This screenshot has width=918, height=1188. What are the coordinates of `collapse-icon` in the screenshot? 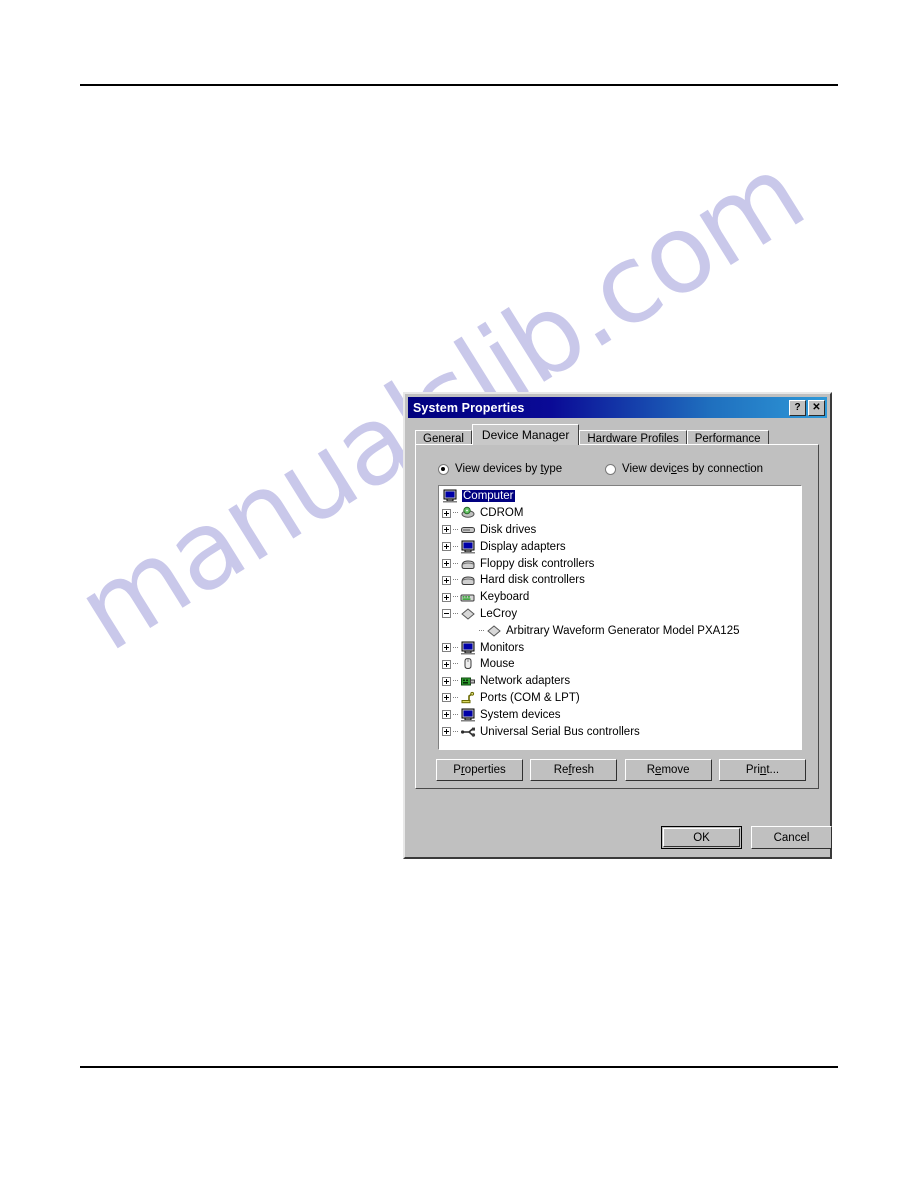 It's located at (446, 614).